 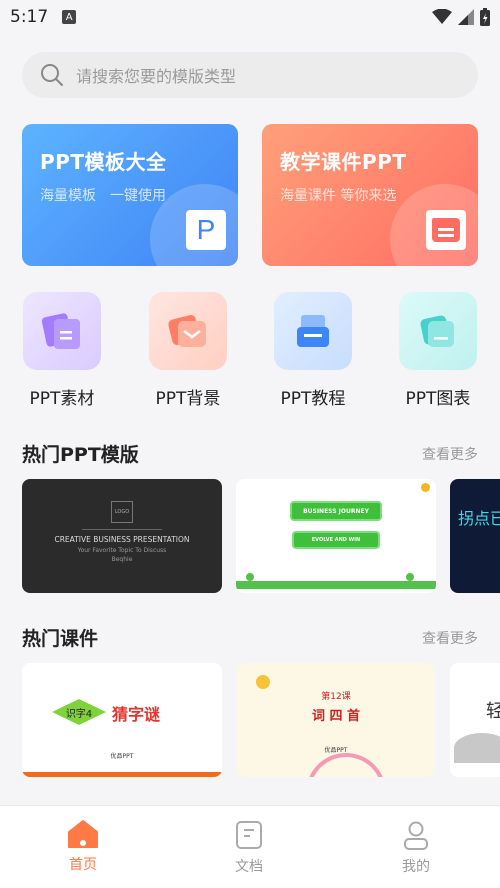 I want to click on folder-icon, so click(x=446, y=230).